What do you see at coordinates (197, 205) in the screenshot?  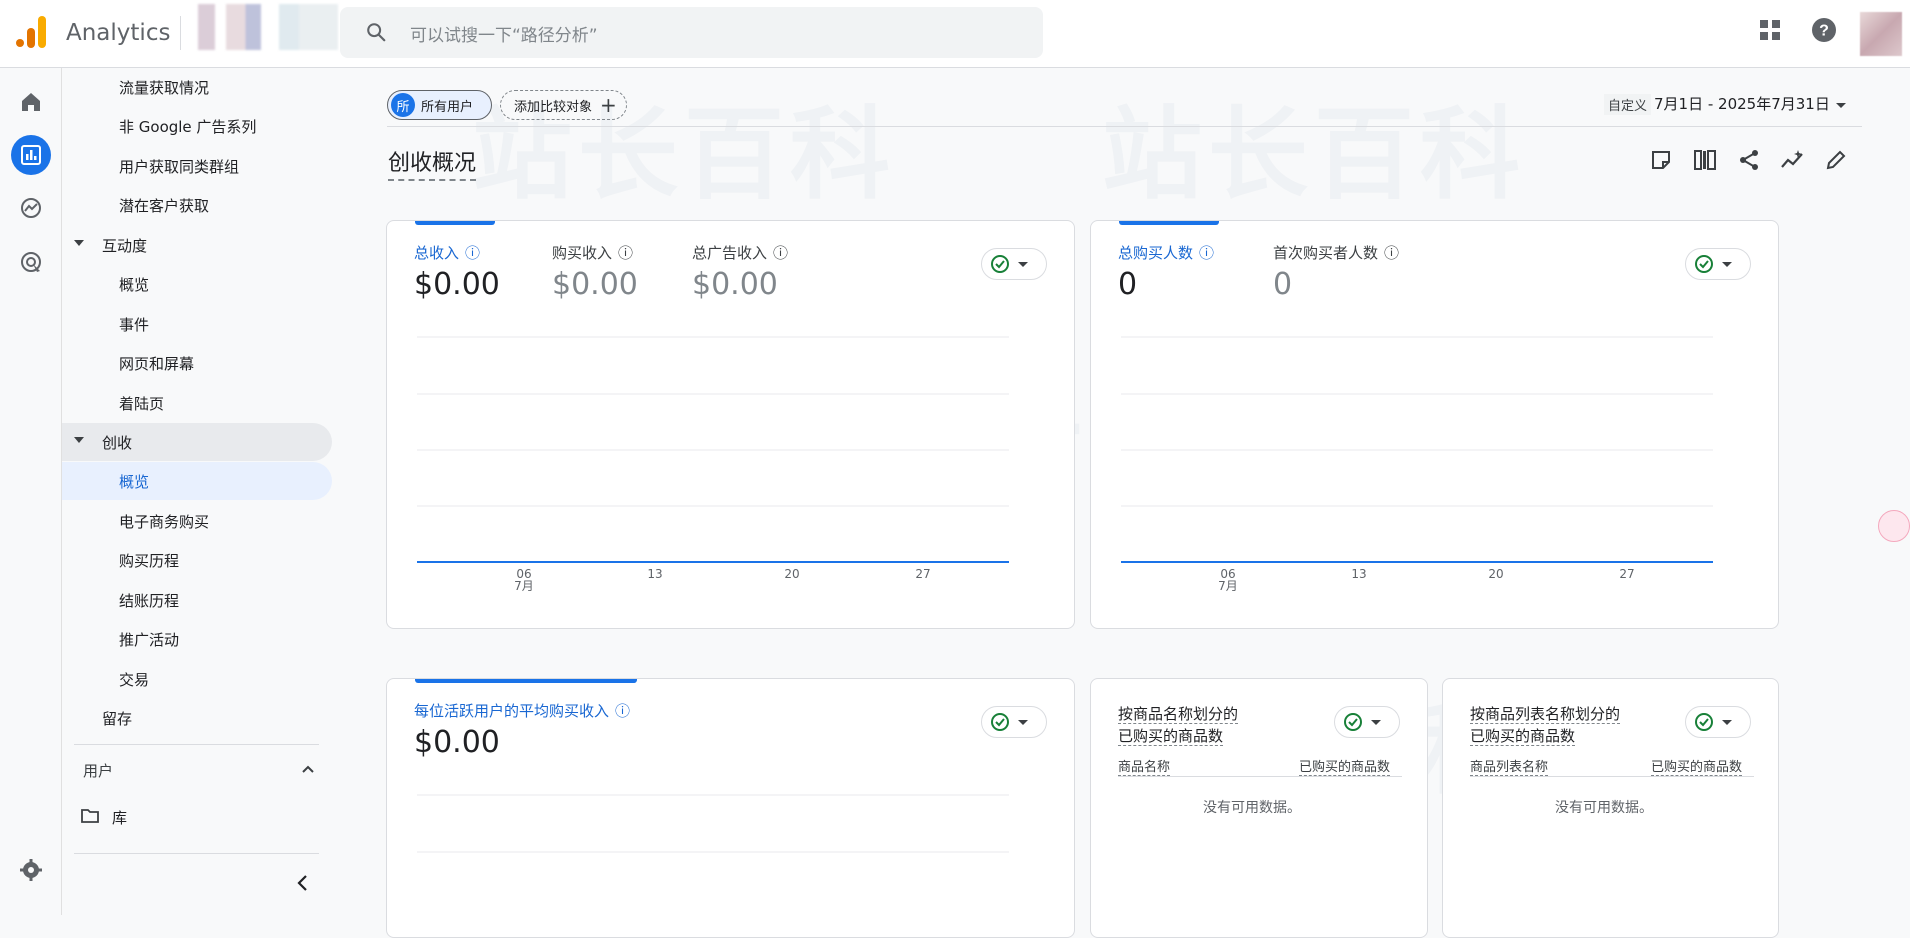 I see `nav-item: 潜在客户获取` at bounding box center [197, 205].